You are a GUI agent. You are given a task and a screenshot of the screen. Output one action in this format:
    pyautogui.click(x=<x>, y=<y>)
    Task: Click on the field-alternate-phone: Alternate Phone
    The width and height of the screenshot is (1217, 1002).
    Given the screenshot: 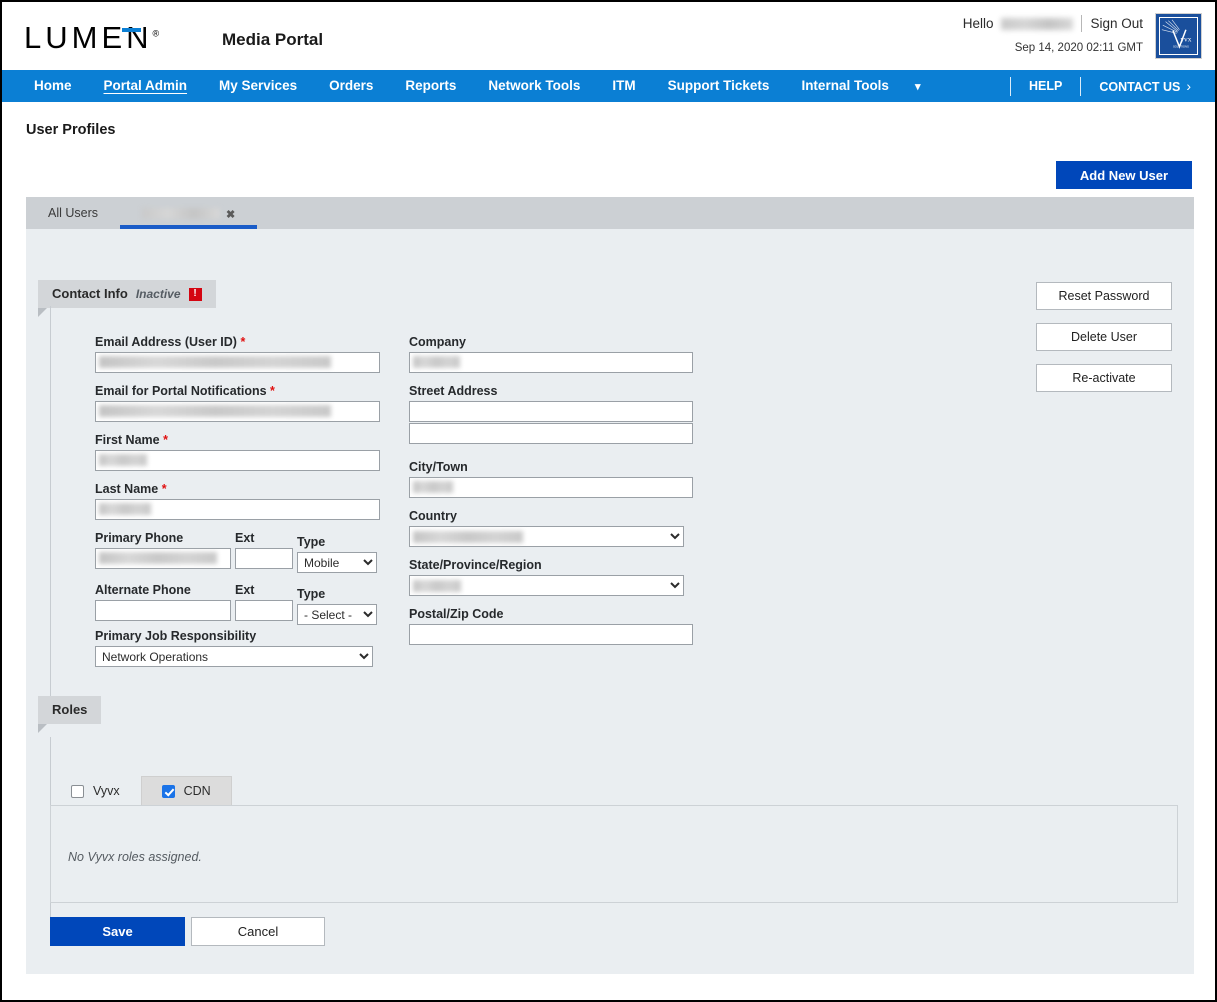 What is the action you would take?
    pyautogui.click(x=163, y=602)
    